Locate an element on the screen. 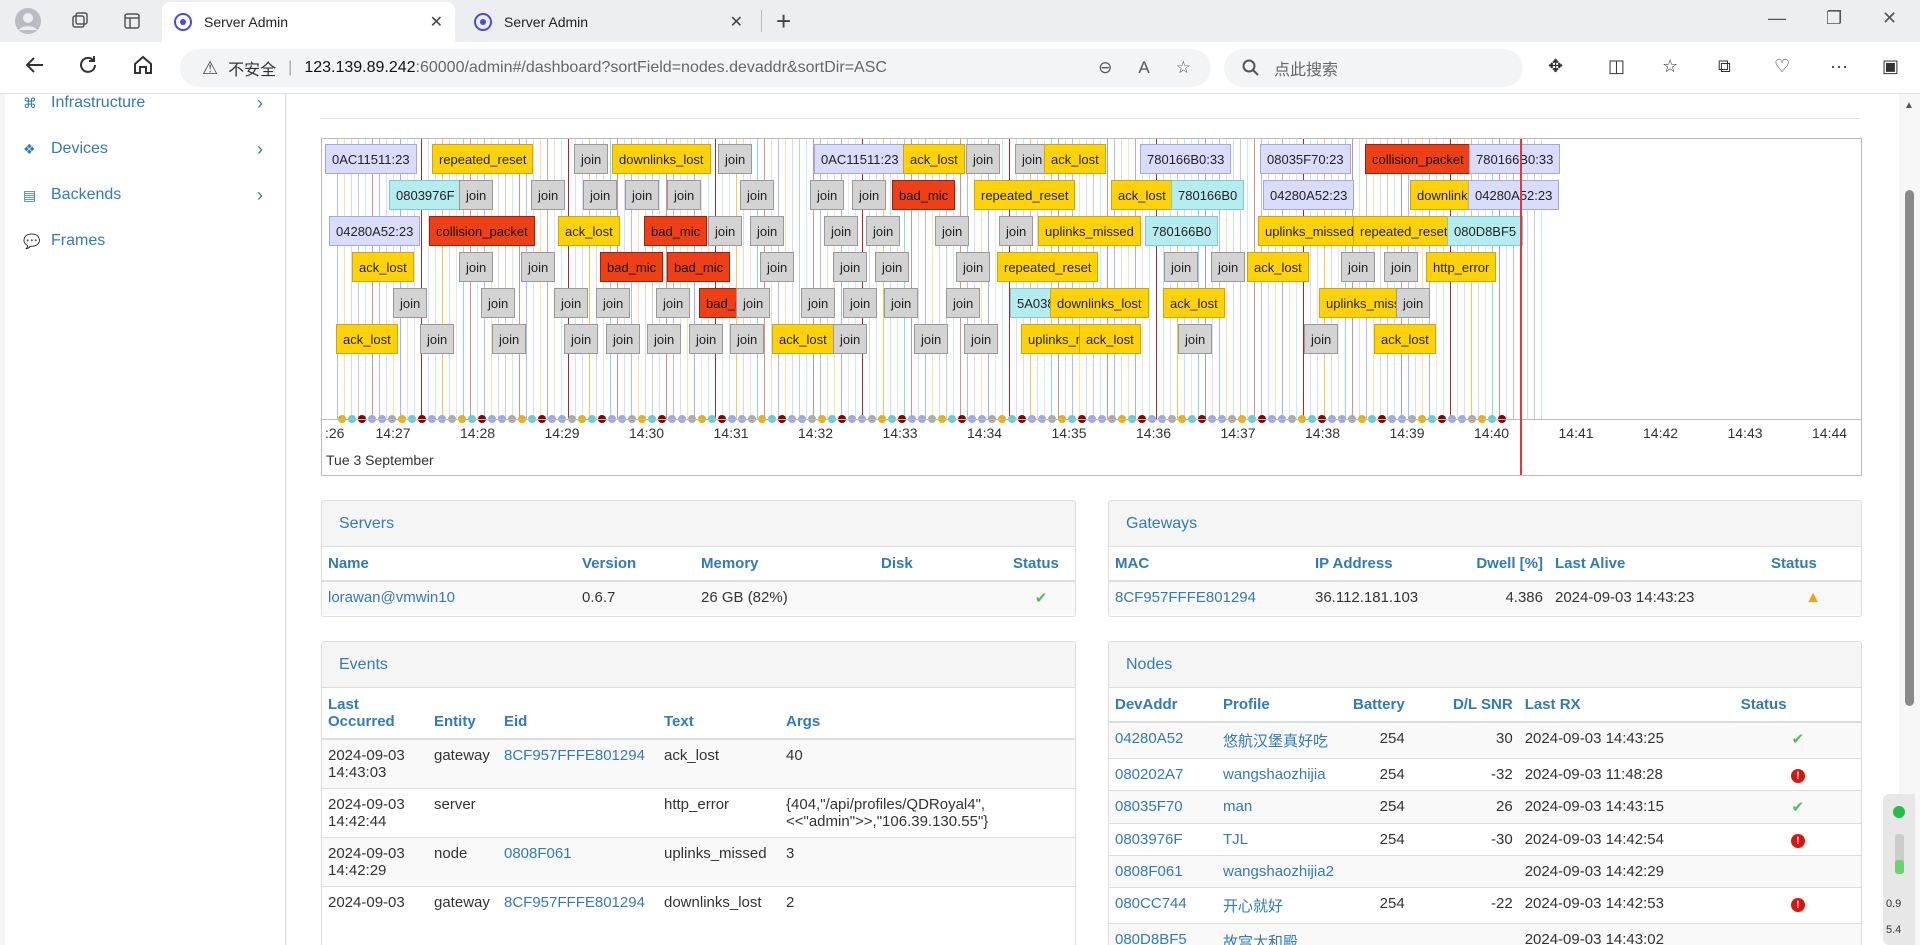  node-profile-link: wangshaozhijia is located at coordinates (1274, 774).